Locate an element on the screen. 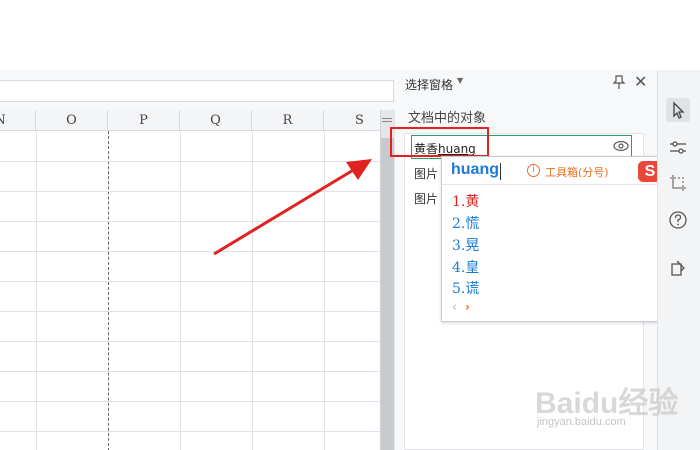  column-header-r: R is located at coordinates (288, 120).